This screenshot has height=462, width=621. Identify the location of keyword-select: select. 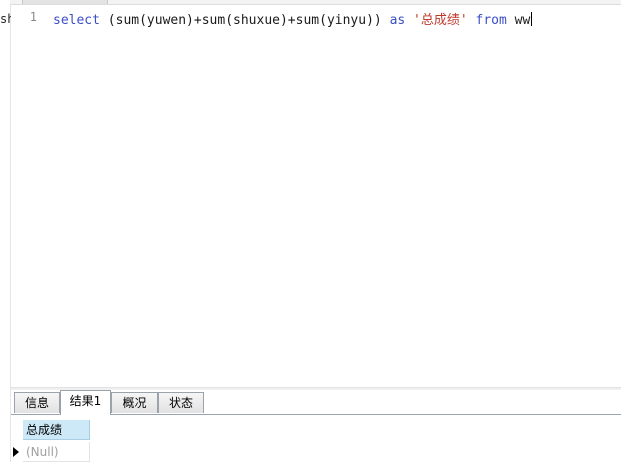
(76, 20).